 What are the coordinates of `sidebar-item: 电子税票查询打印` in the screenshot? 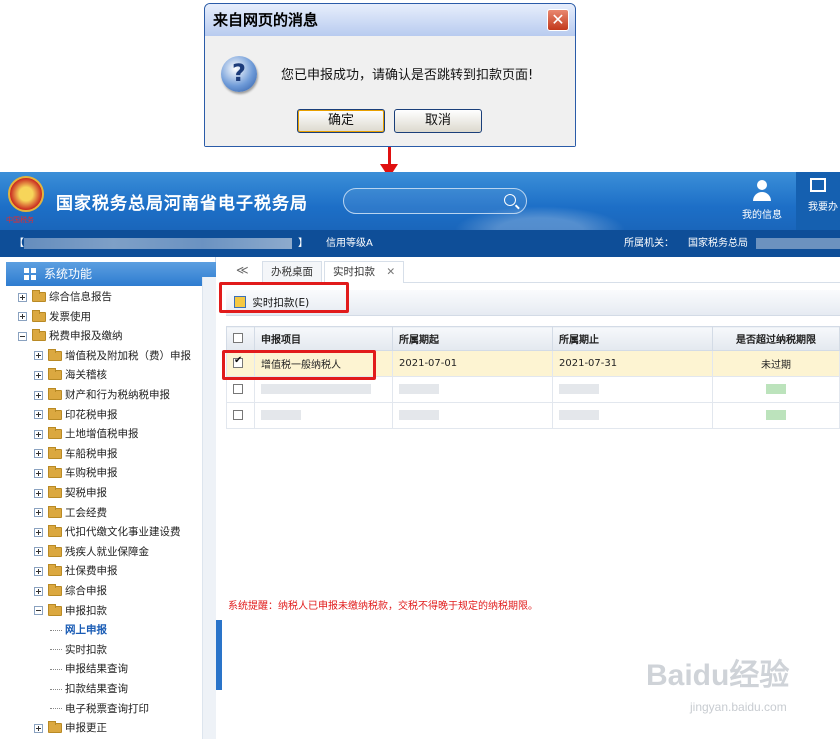 It's located at (99, 709).